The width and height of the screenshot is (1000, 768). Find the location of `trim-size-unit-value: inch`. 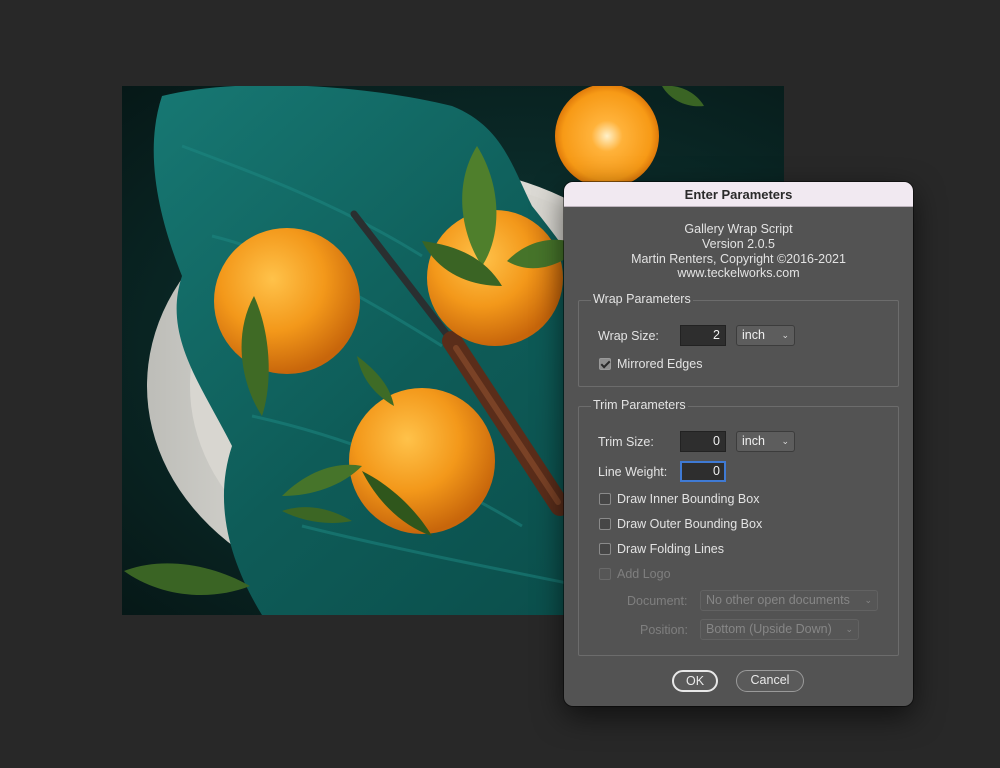

trim-size-unit-value: inch is located at coordinates (753, 441).